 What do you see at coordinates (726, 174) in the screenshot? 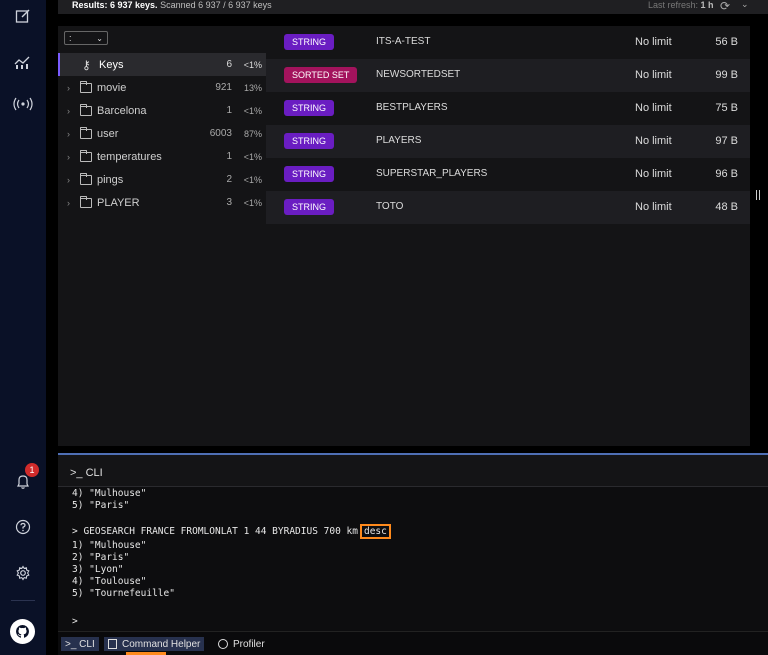
I see `key-size: 96 B` at bounding box center [726, 174].